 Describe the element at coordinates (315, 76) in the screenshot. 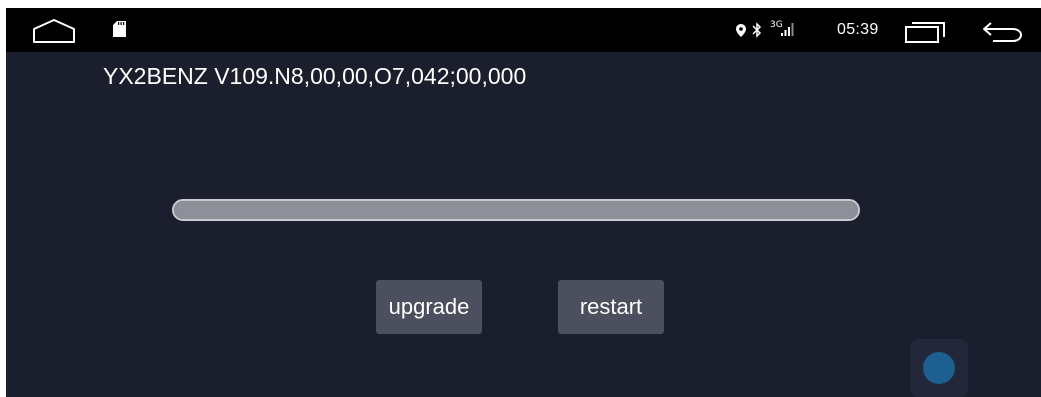

I see `version-text: YX2BENZ V109.N8,00,00,O7,042;00,000` at that location.